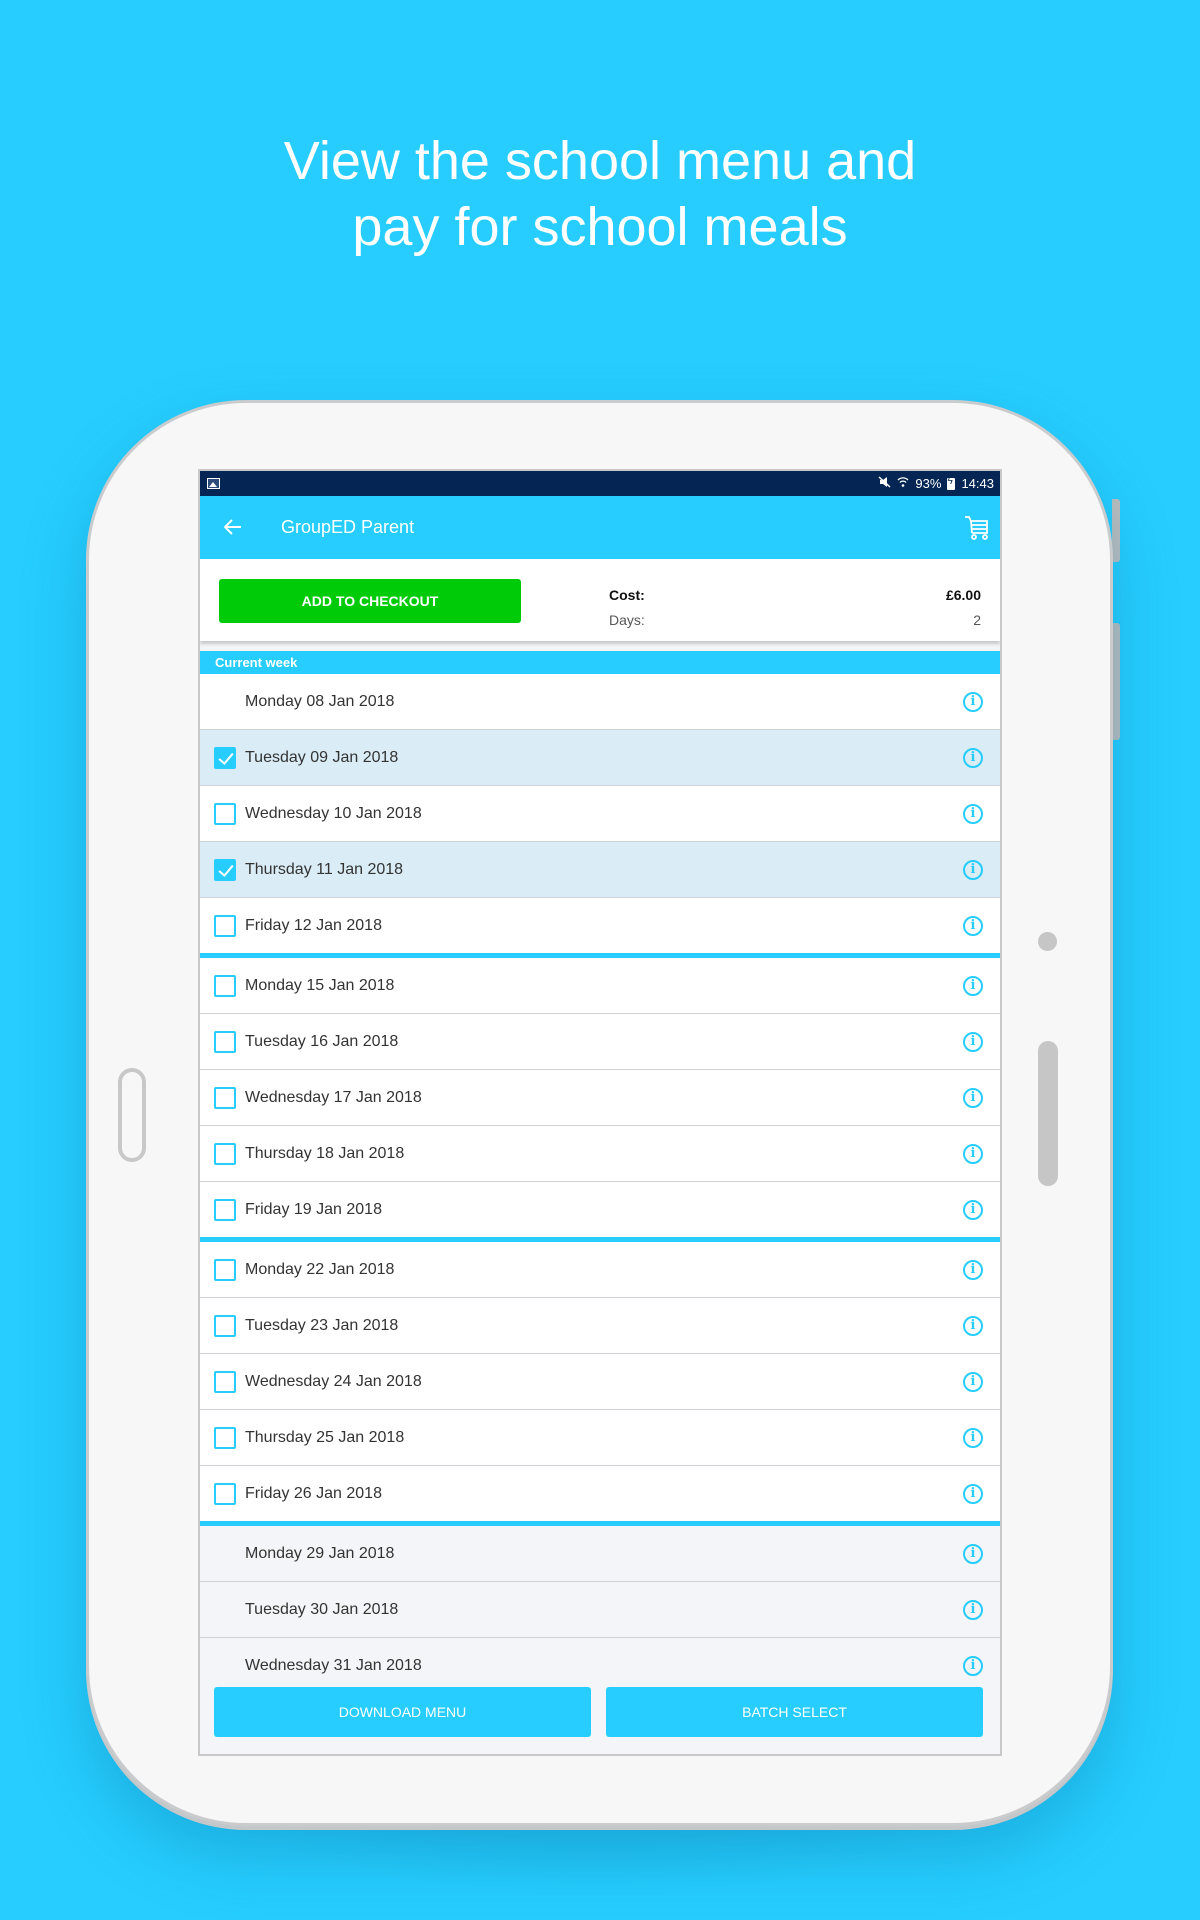  What do you see at coordinates (600, 483) in the screenshot?
I see `status-bar: 93% 14:43` at bounding box center [600, 483].